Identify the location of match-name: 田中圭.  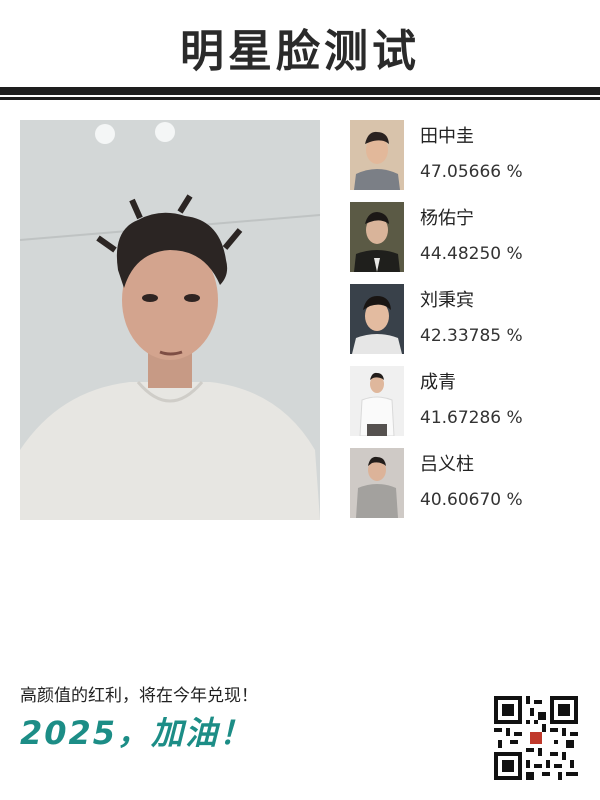
(447, 136).